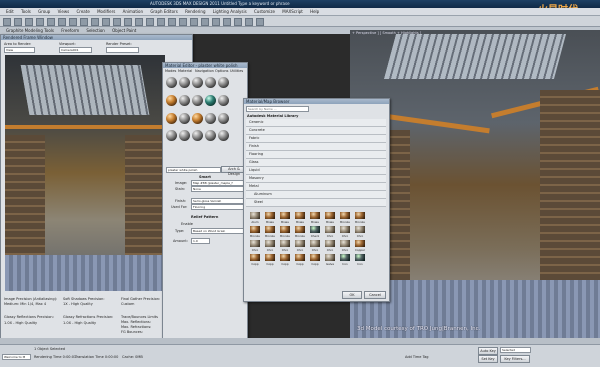 The image size is (600, 367). What do you see at coordinates (515, 350) in the screenshot?
I see `key-selection-select: Selected` at bounding box center [515, 350].